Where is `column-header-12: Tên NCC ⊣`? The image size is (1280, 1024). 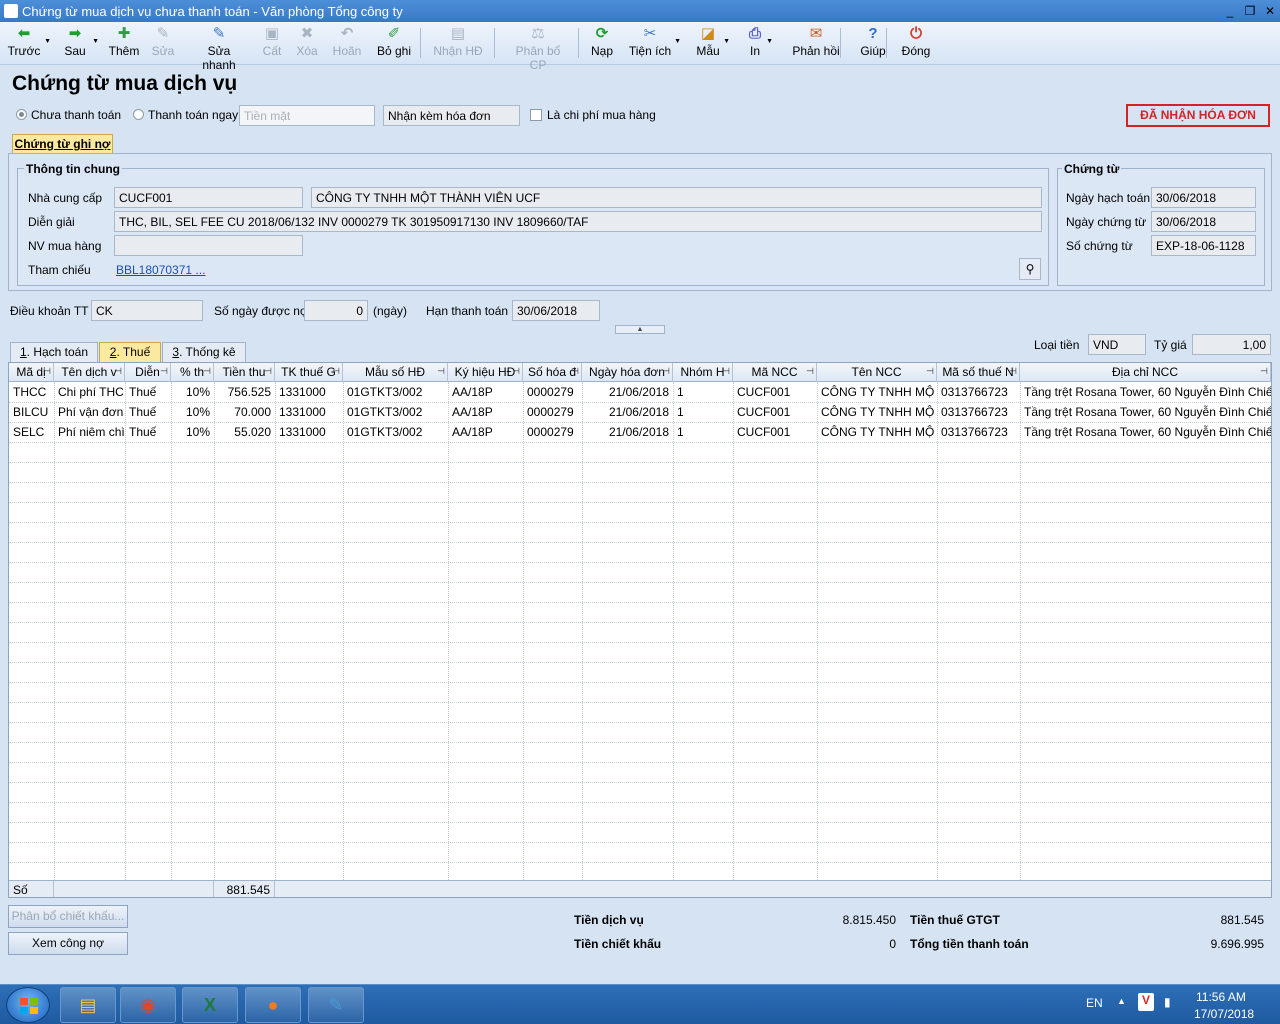 column-header-12: Tên NCC ⊣ is located at coordinates (877, 372).